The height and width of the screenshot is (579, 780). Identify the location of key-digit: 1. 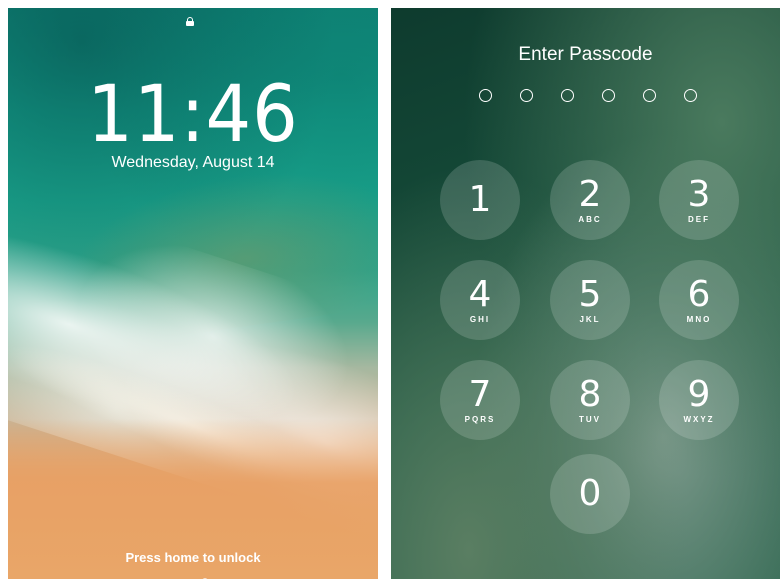
(480, 199).